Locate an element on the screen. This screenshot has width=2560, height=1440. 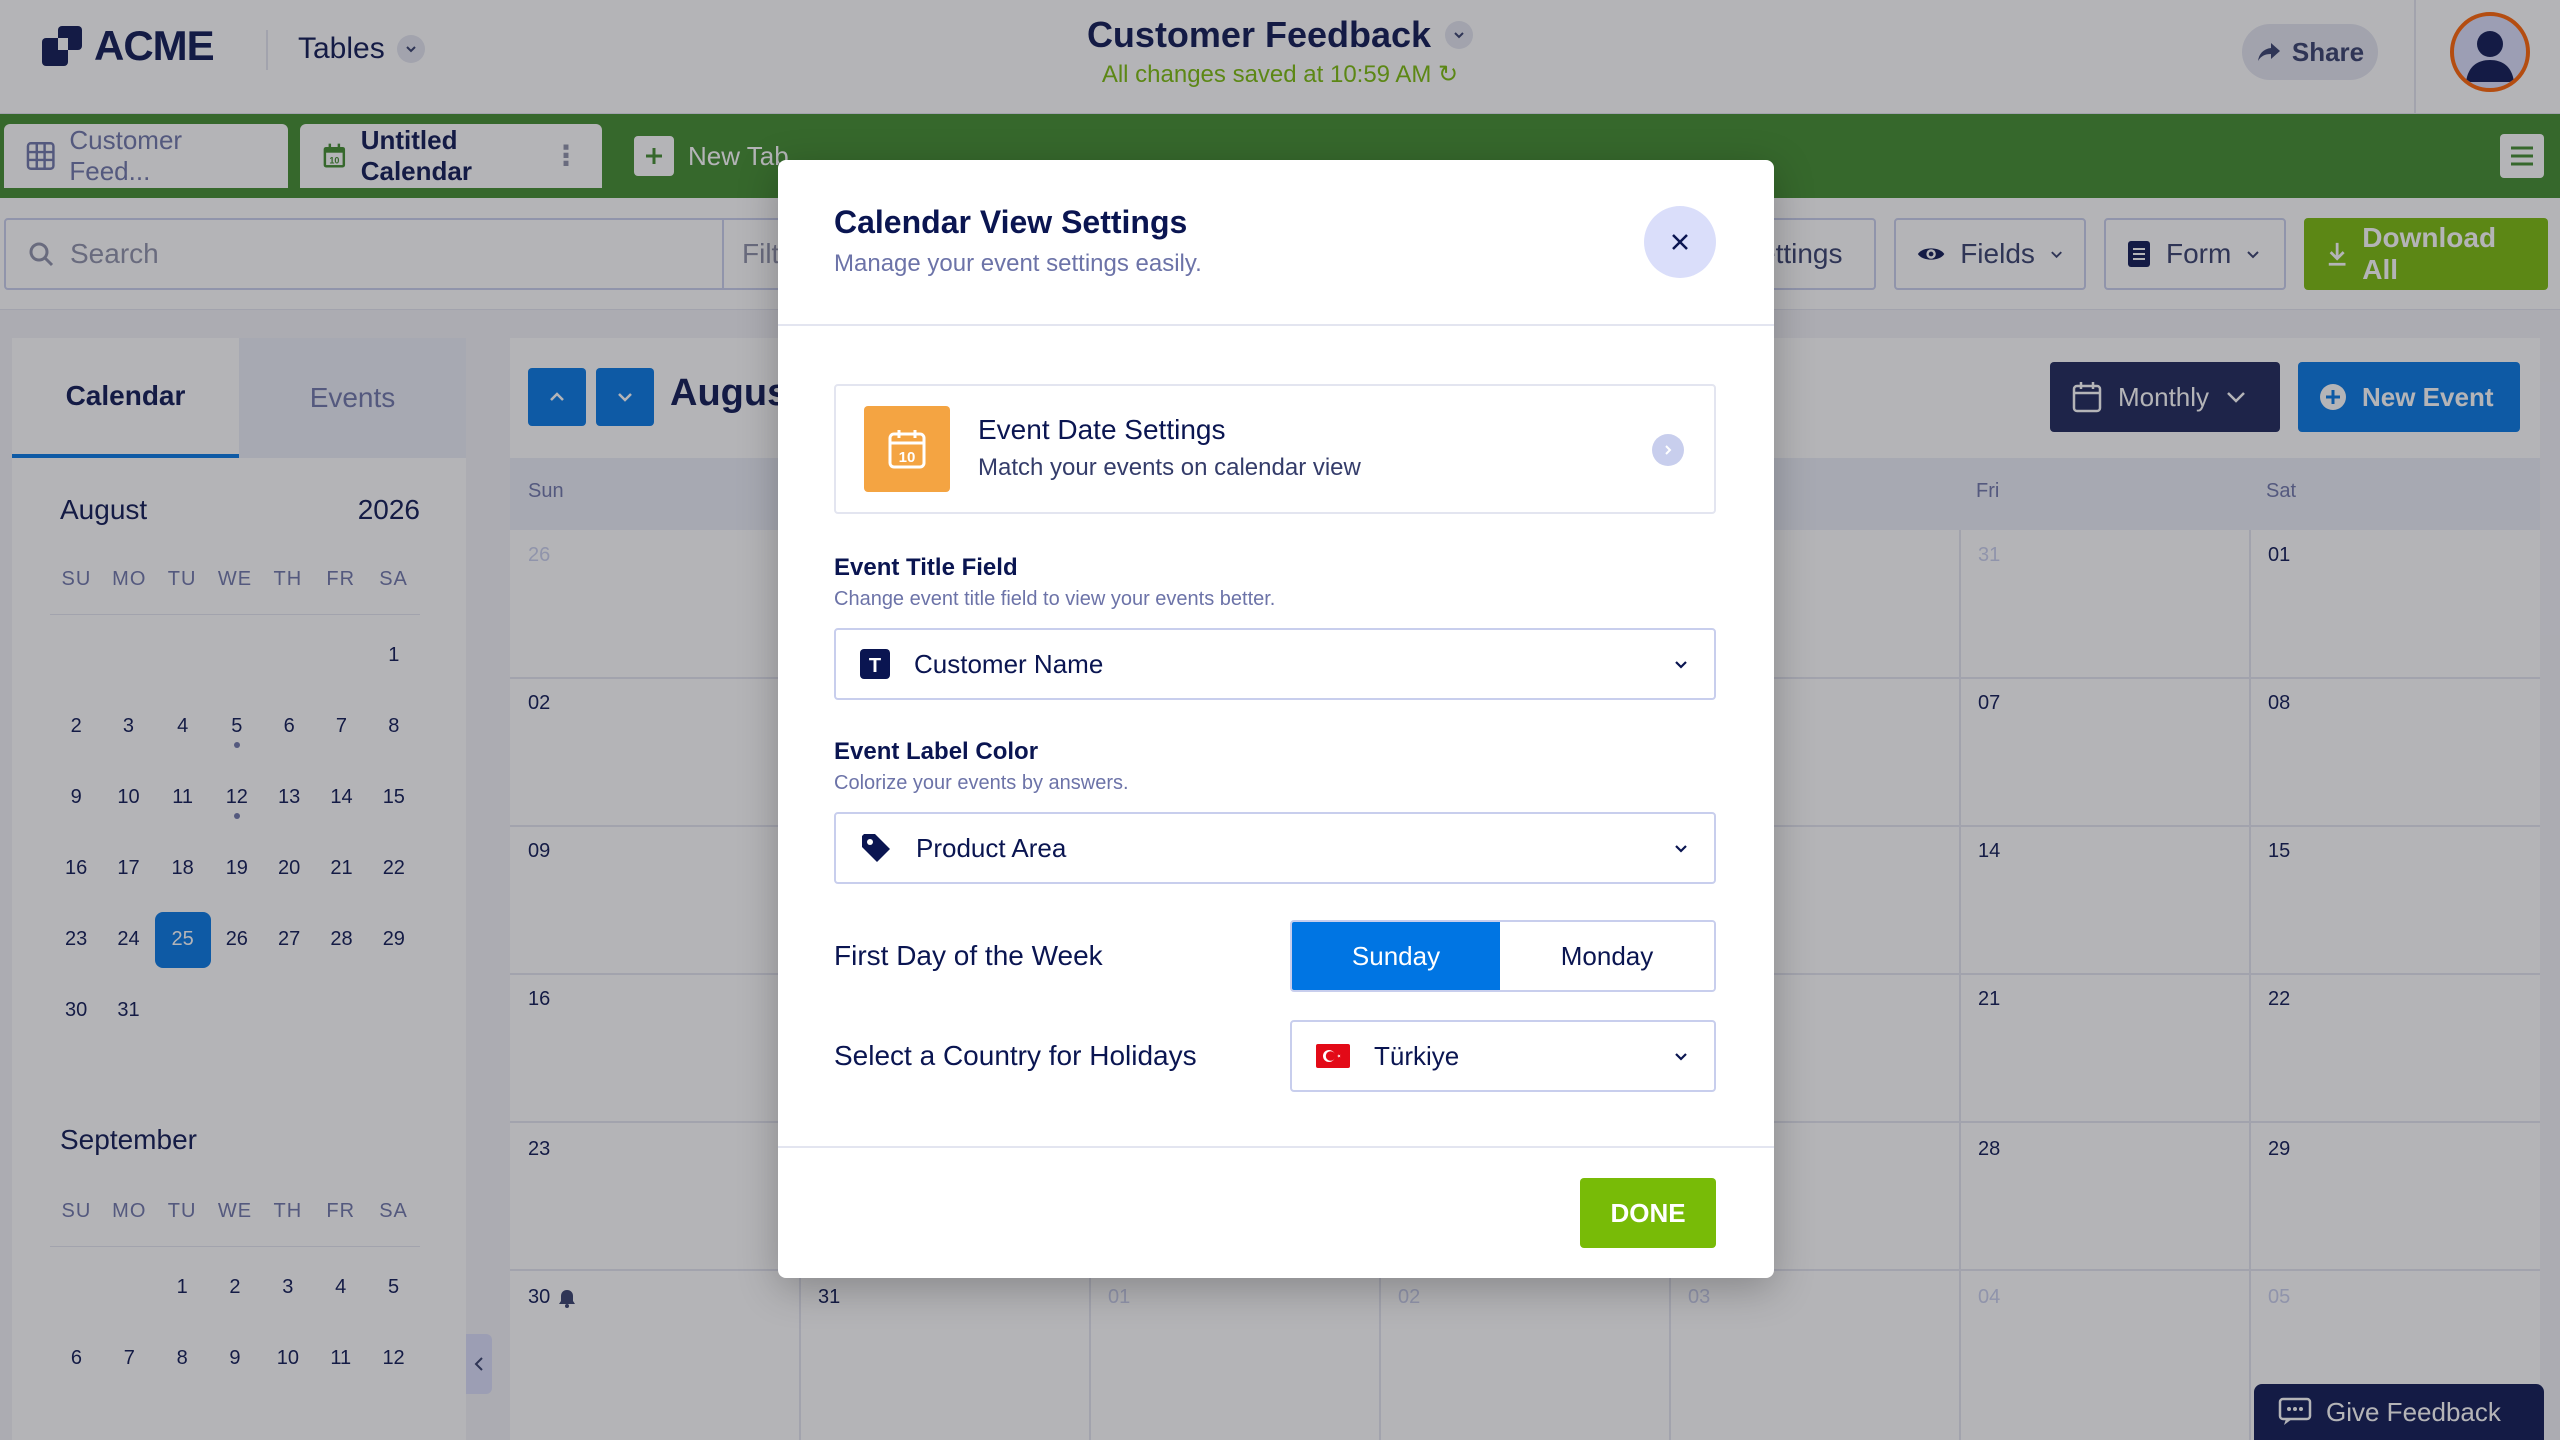
event-date-subtitle: Match your events on calendar view is located at coordinates (1169, 467).